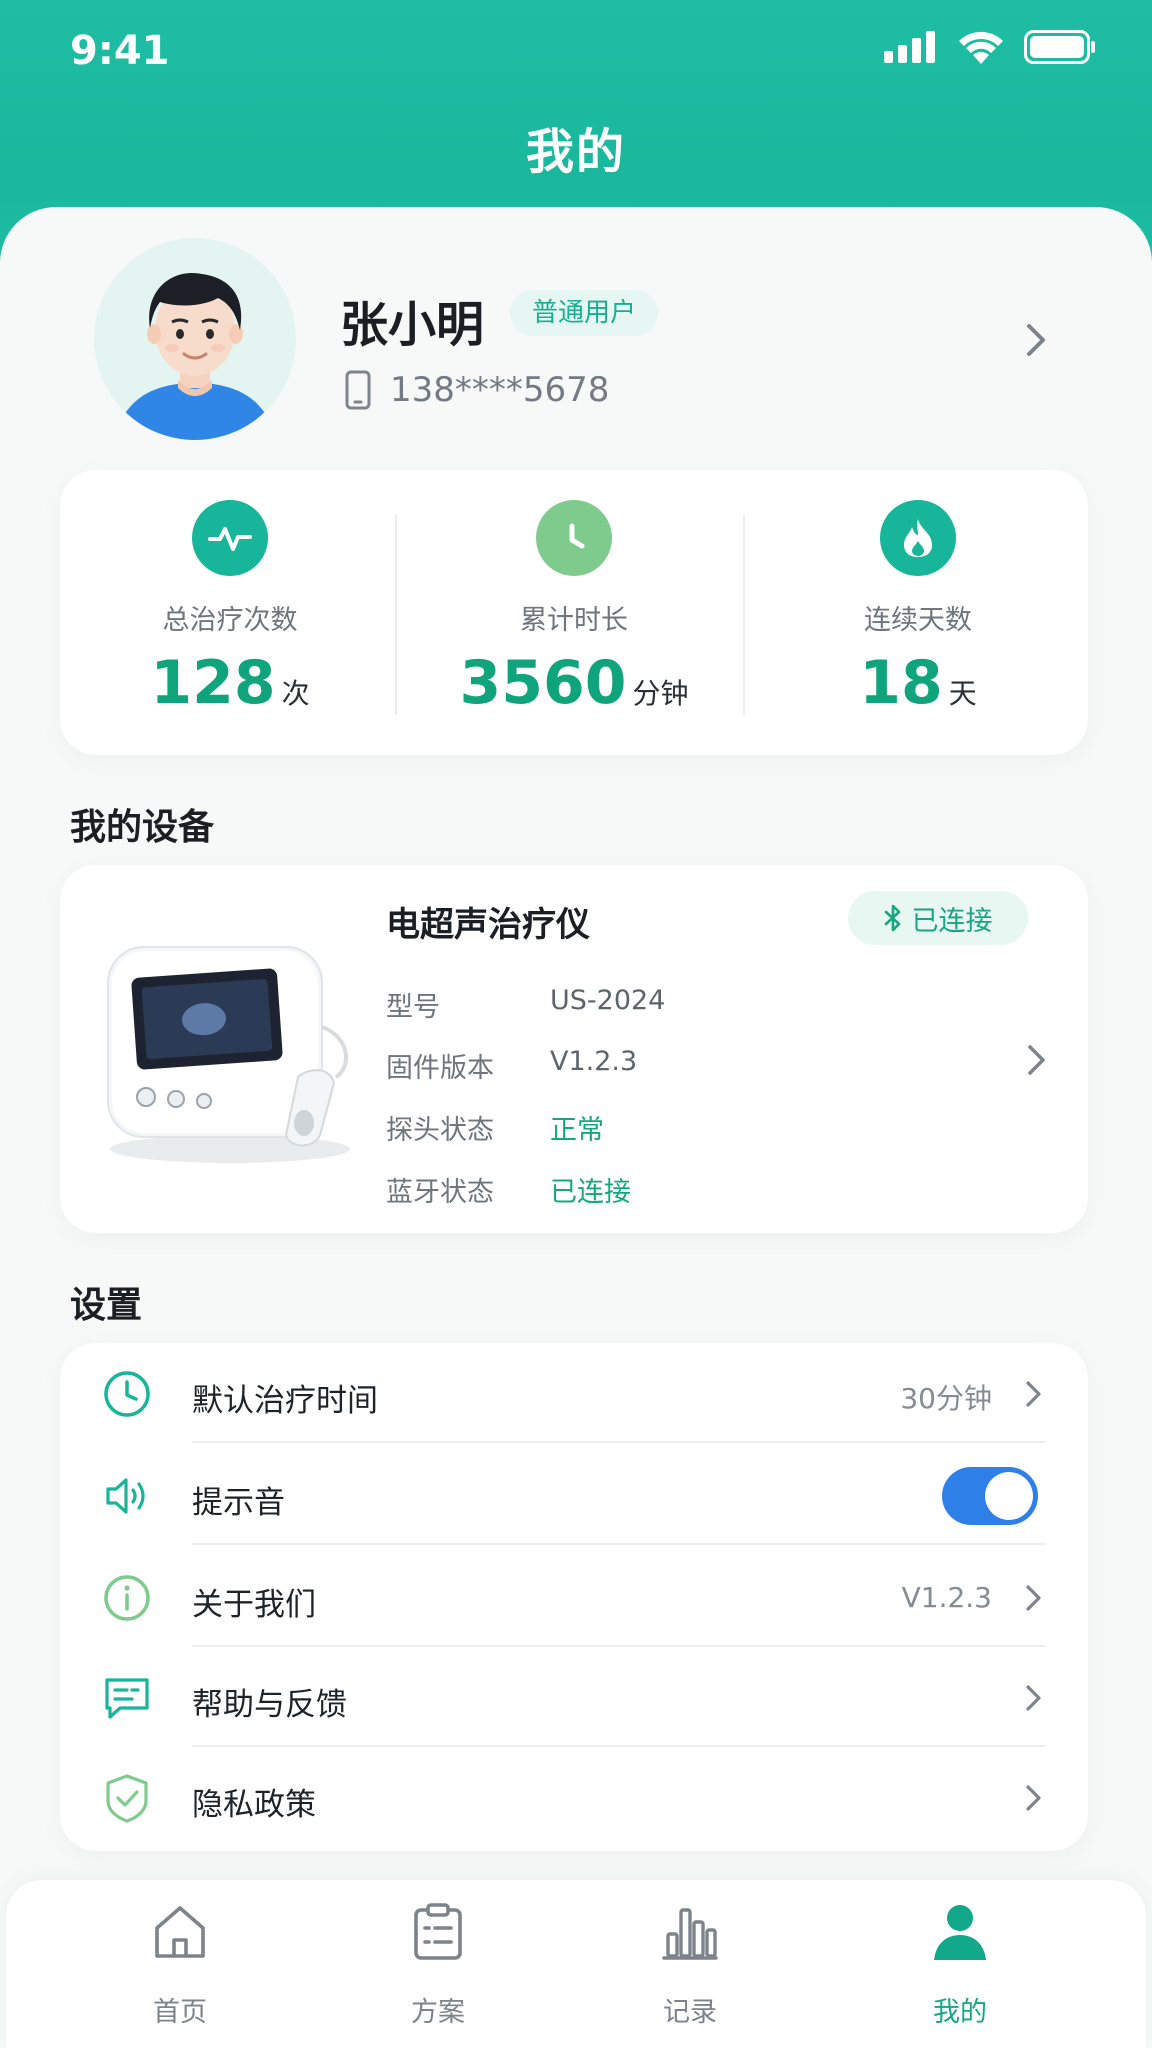 This screenshot has height=2048, width=1152. Describe the element at coordinates (981, 47) in the screenshot. I see `wifi-icon` at that location.